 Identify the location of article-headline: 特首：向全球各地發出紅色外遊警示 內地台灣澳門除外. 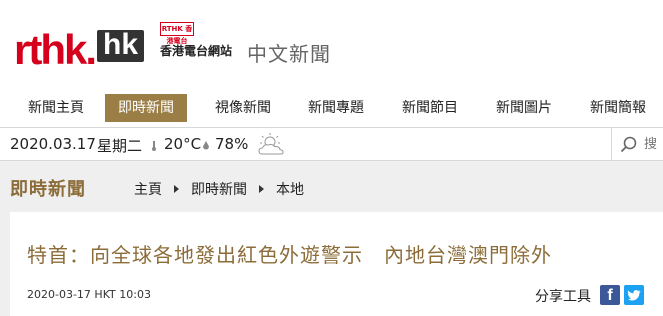
(289, 255).